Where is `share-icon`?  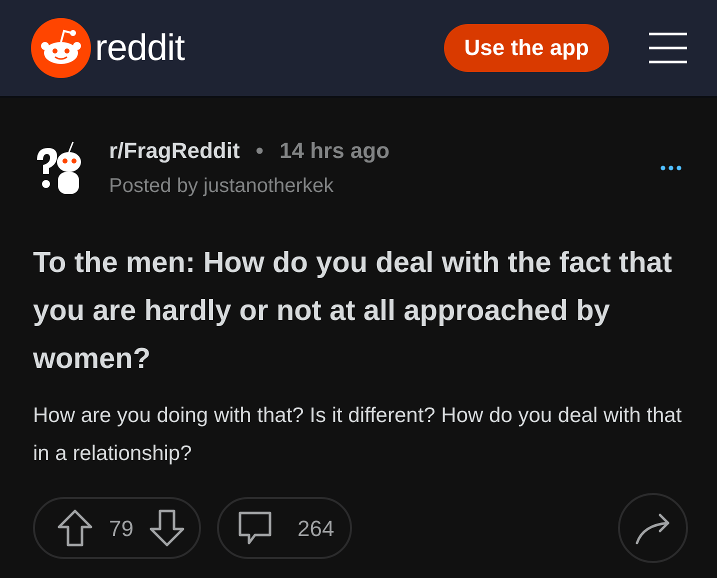 share-icon is located at coordinates (653, 528).